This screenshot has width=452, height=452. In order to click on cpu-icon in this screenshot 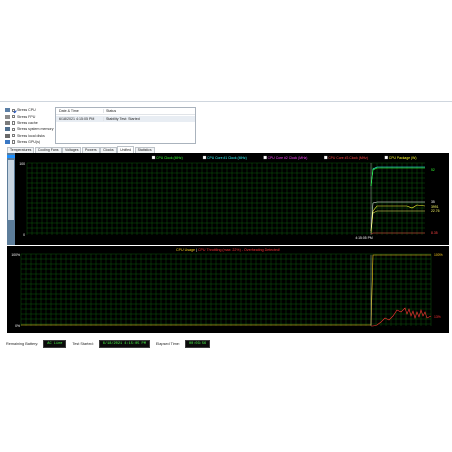, I will do `click(7, 110)`.